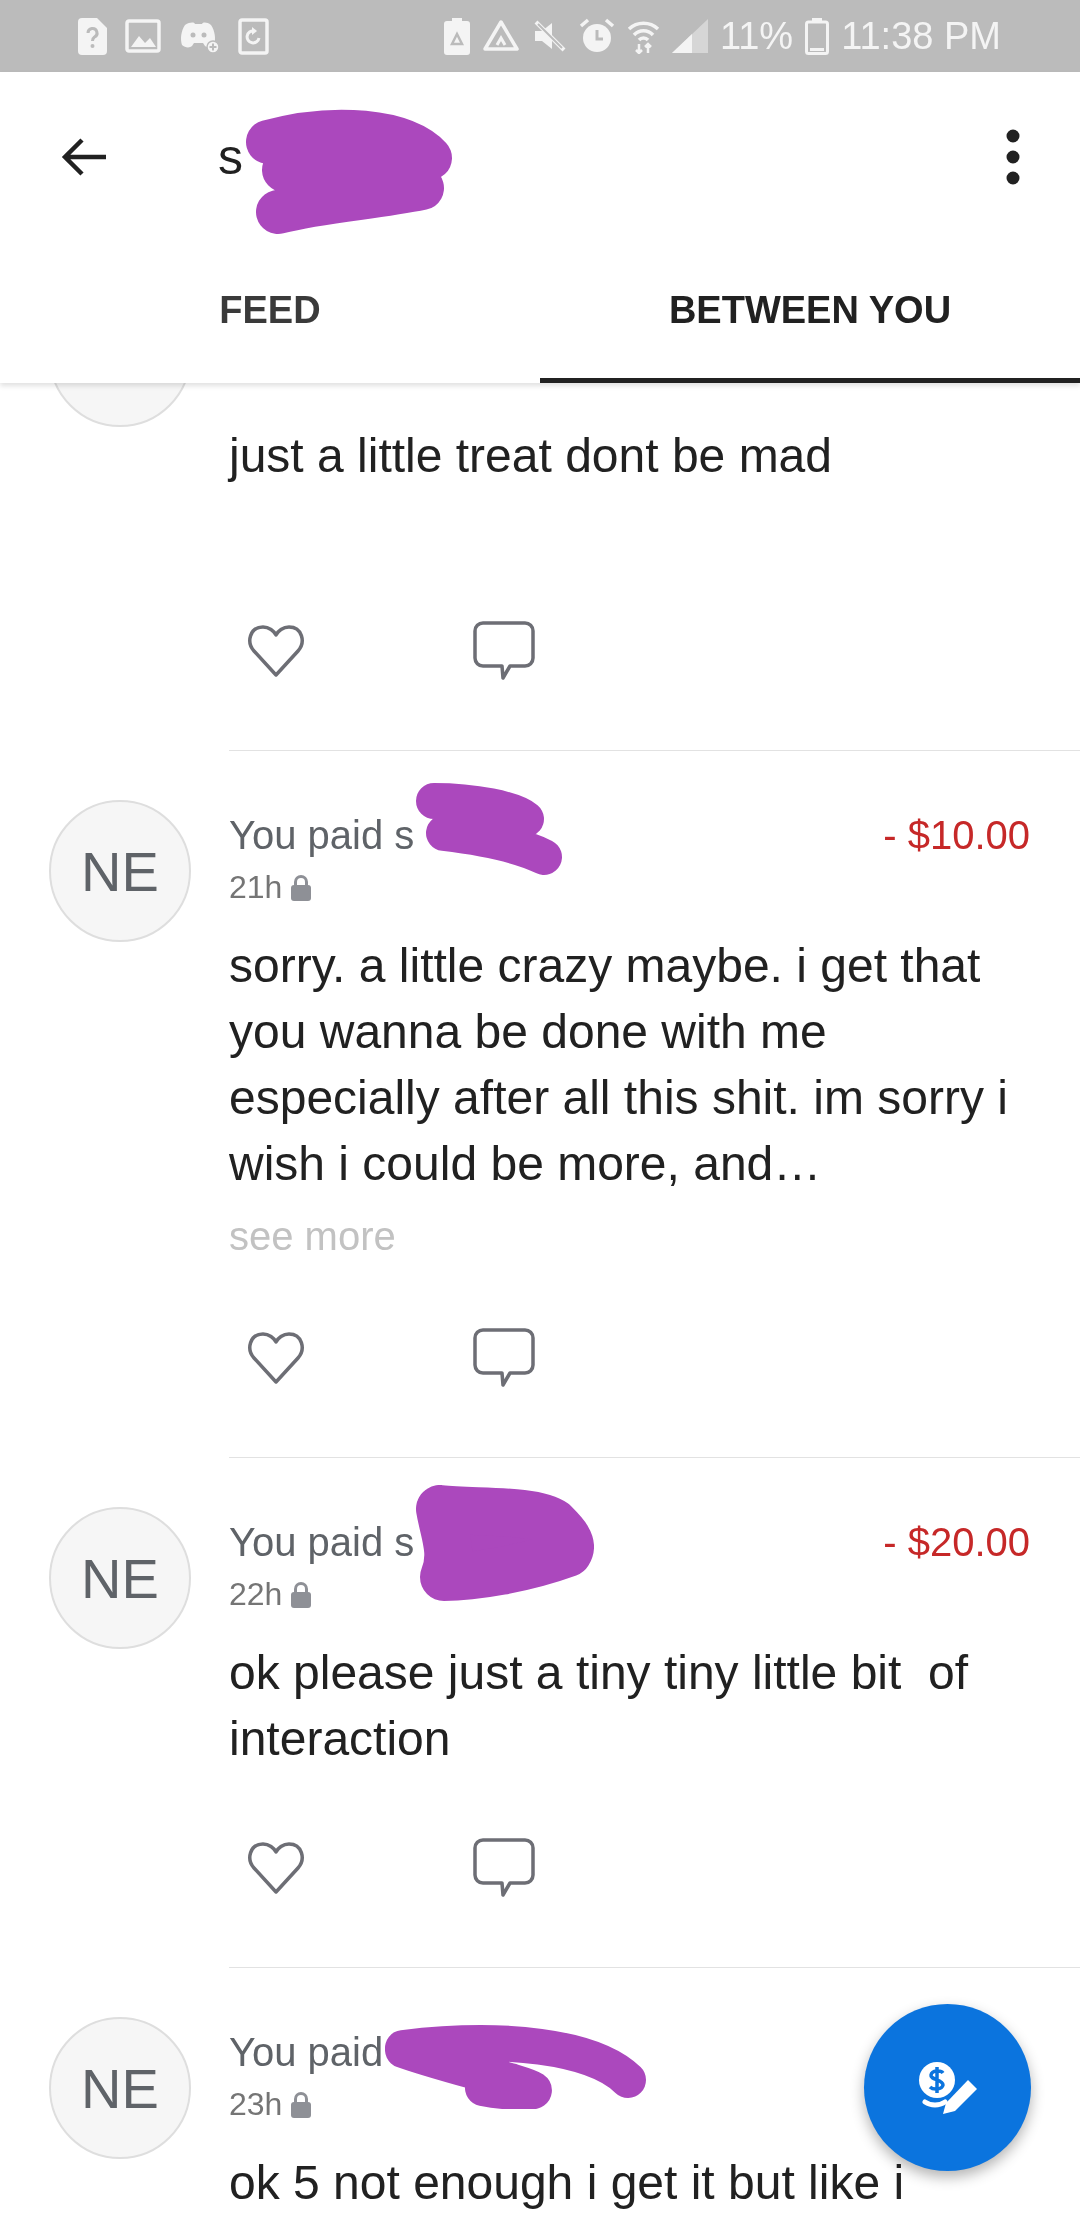 Image resolution: width=1080 pixels, height=2220 pixels. I want to click on back-arrow-icon, so click(84, 157).